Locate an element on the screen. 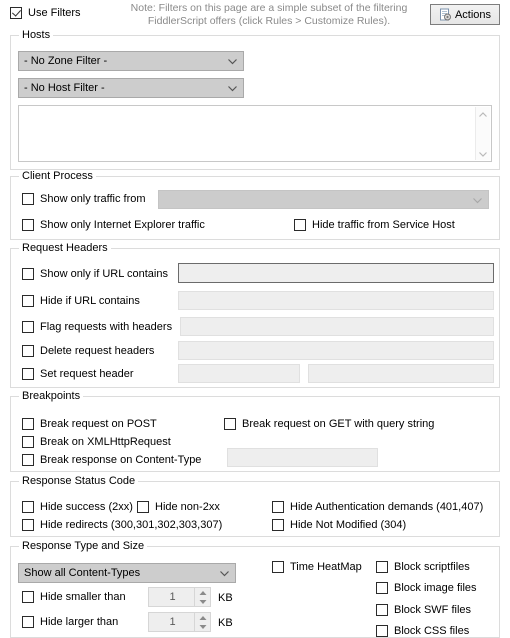 This screenshot has width=510, height=638. response-type-and-size-group-legend: Response Type and Size is located at coordinates (83, 546).